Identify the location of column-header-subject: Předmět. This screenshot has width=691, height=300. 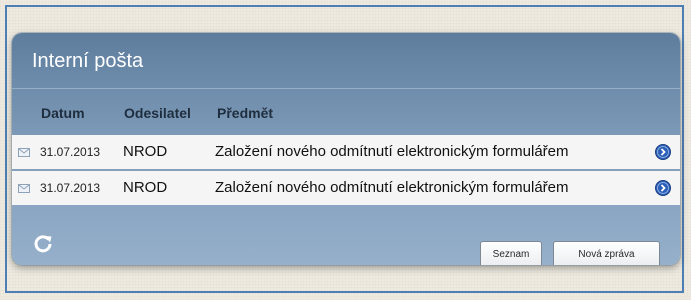
(245, 113).